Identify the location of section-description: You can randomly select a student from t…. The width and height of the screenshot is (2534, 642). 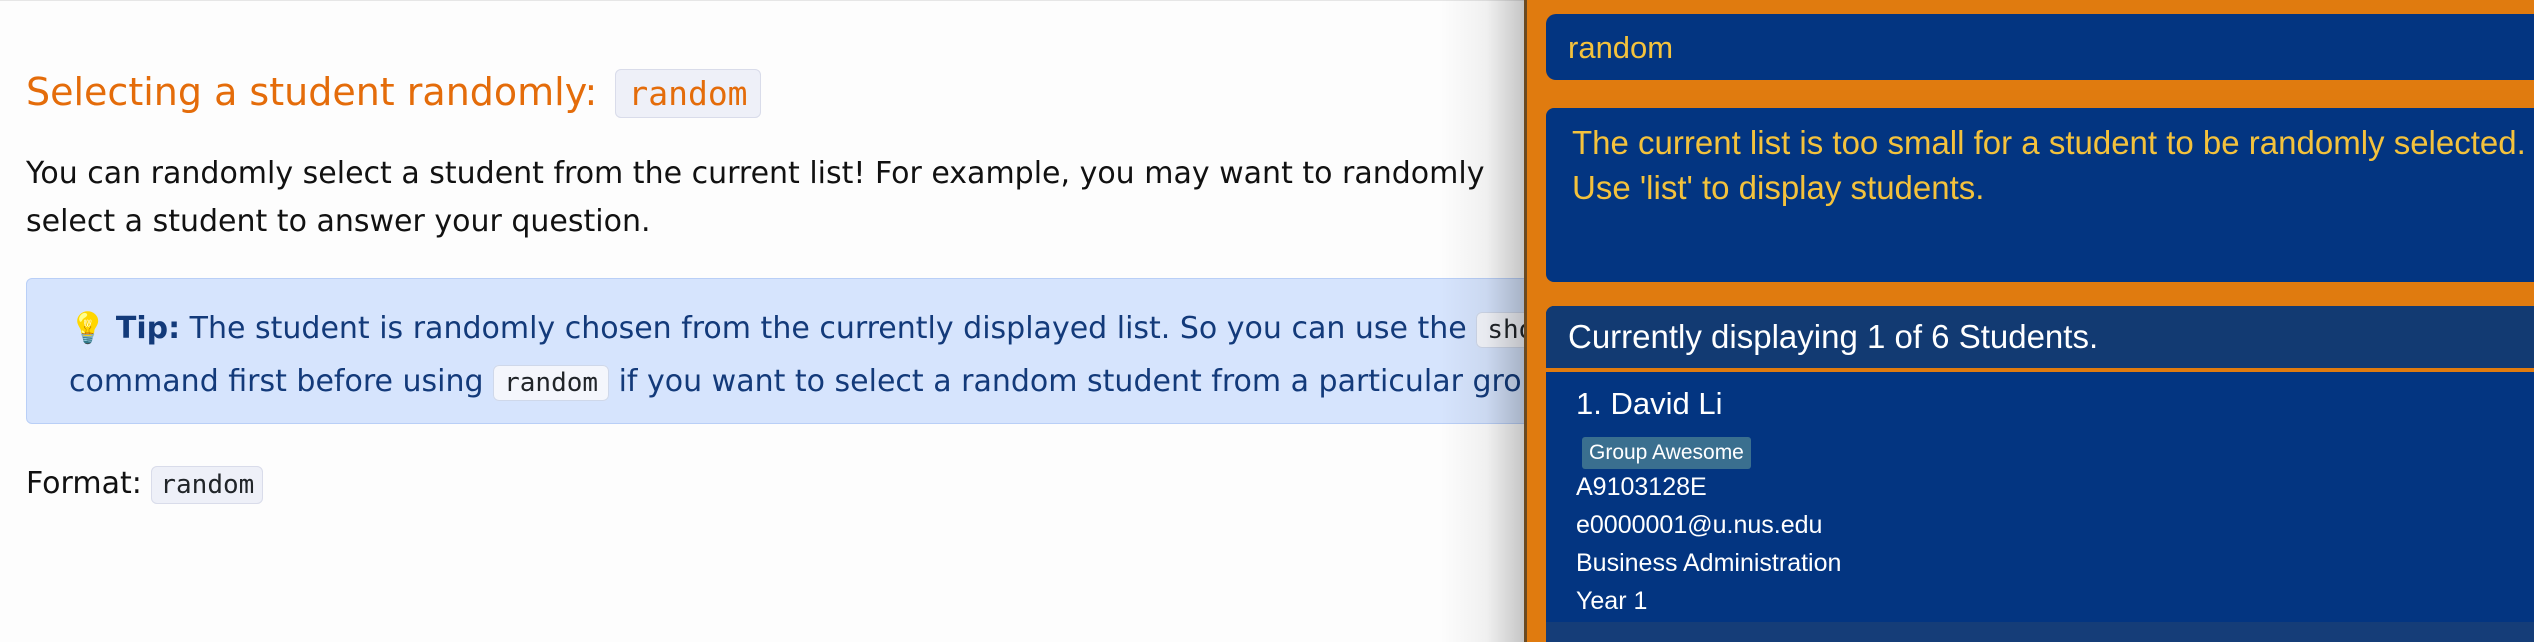
(755, 197).